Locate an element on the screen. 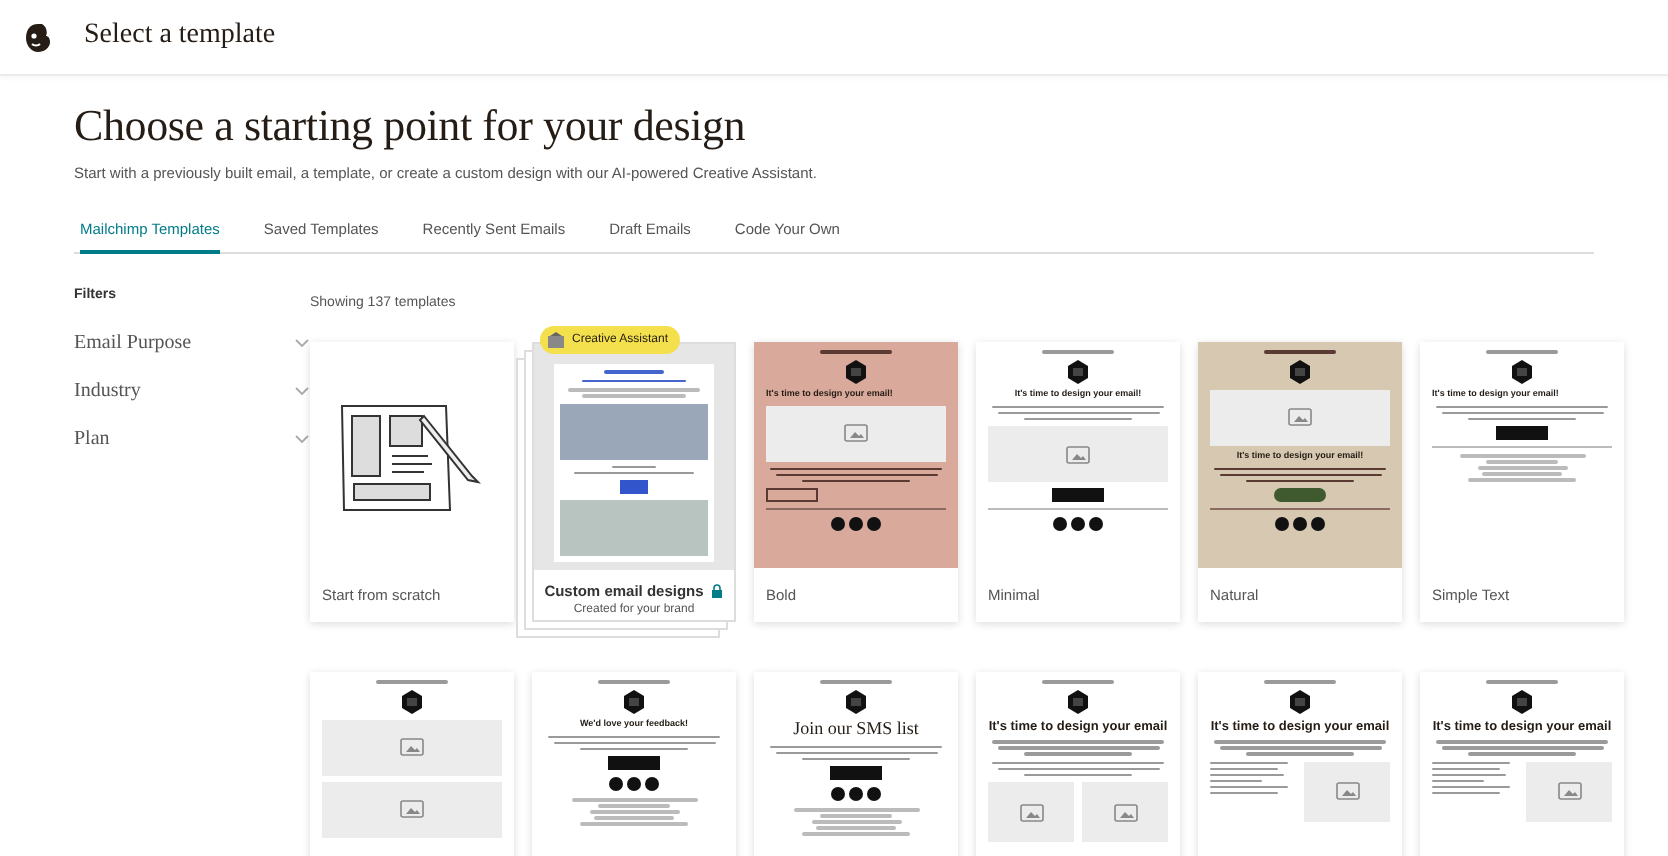  logo-icon is located at coordinates (38, 37).